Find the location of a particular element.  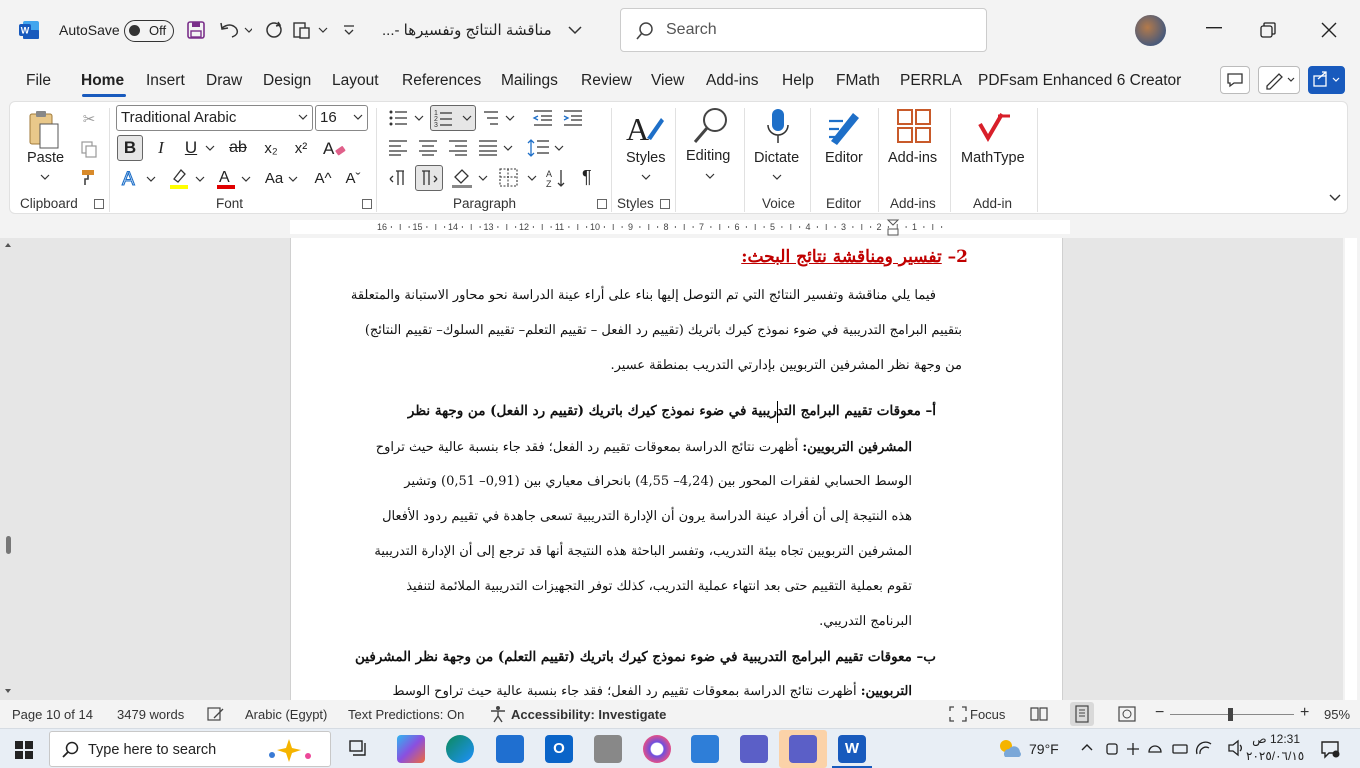

search-input: Search is located at coordinates (803, 30).